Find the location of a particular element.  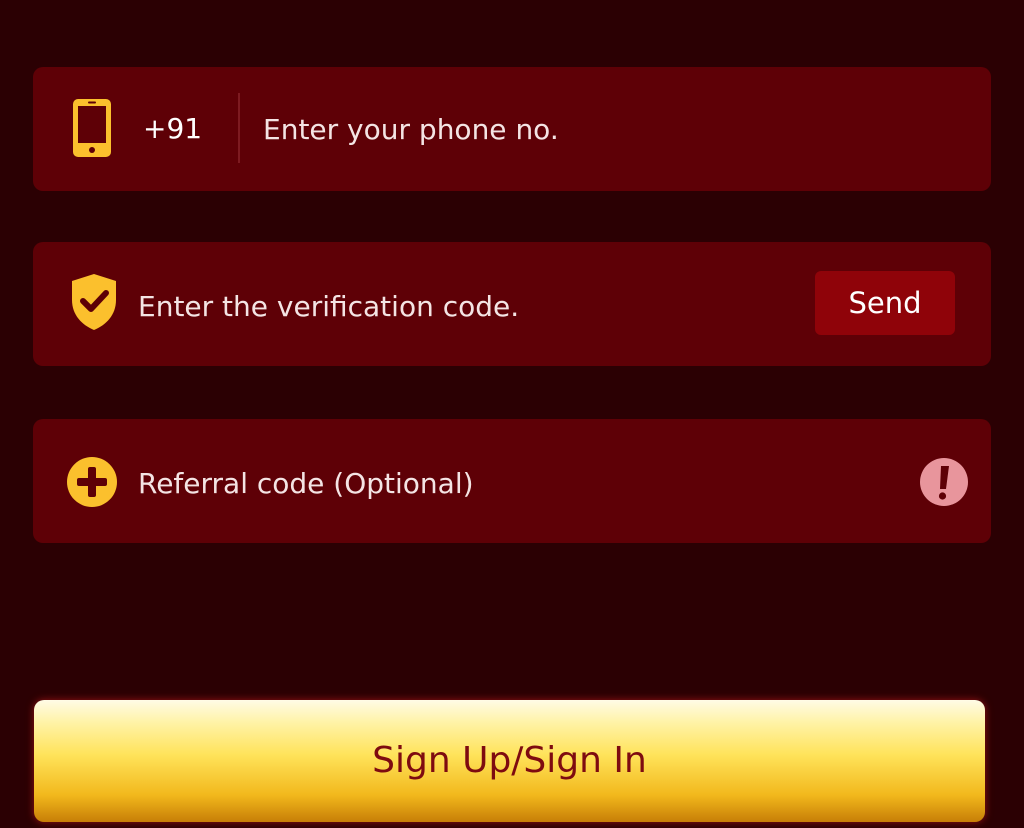

phone-field-row: +91 is located at coordinates (512, 129).